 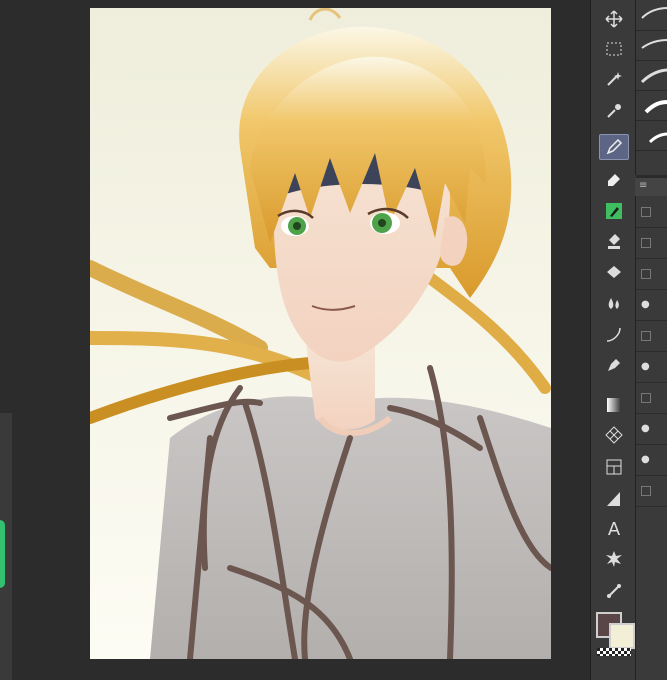 I want to click on ink-pen-icon, so click(x=614, y=365).